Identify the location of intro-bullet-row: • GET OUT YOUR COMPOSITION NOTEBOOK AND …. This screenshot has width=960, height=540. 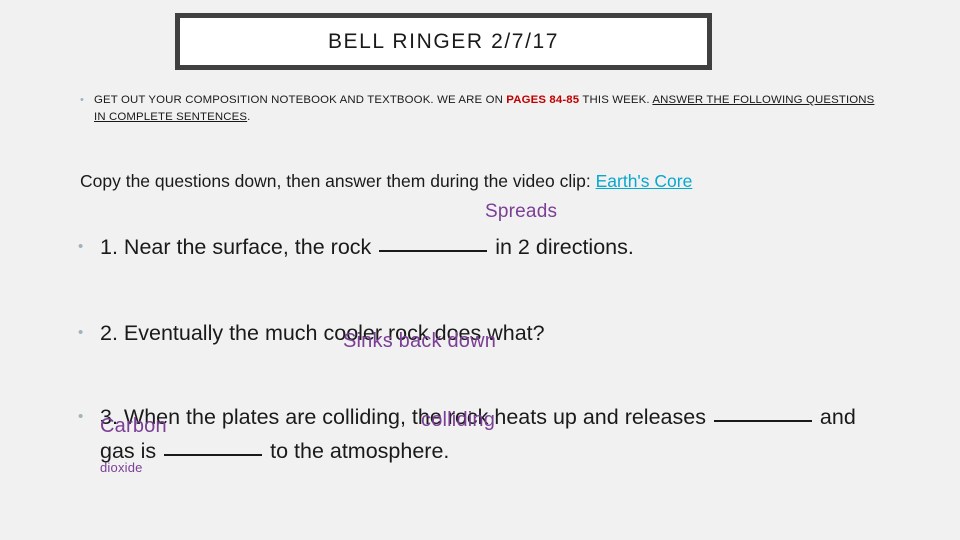
(478, 108).